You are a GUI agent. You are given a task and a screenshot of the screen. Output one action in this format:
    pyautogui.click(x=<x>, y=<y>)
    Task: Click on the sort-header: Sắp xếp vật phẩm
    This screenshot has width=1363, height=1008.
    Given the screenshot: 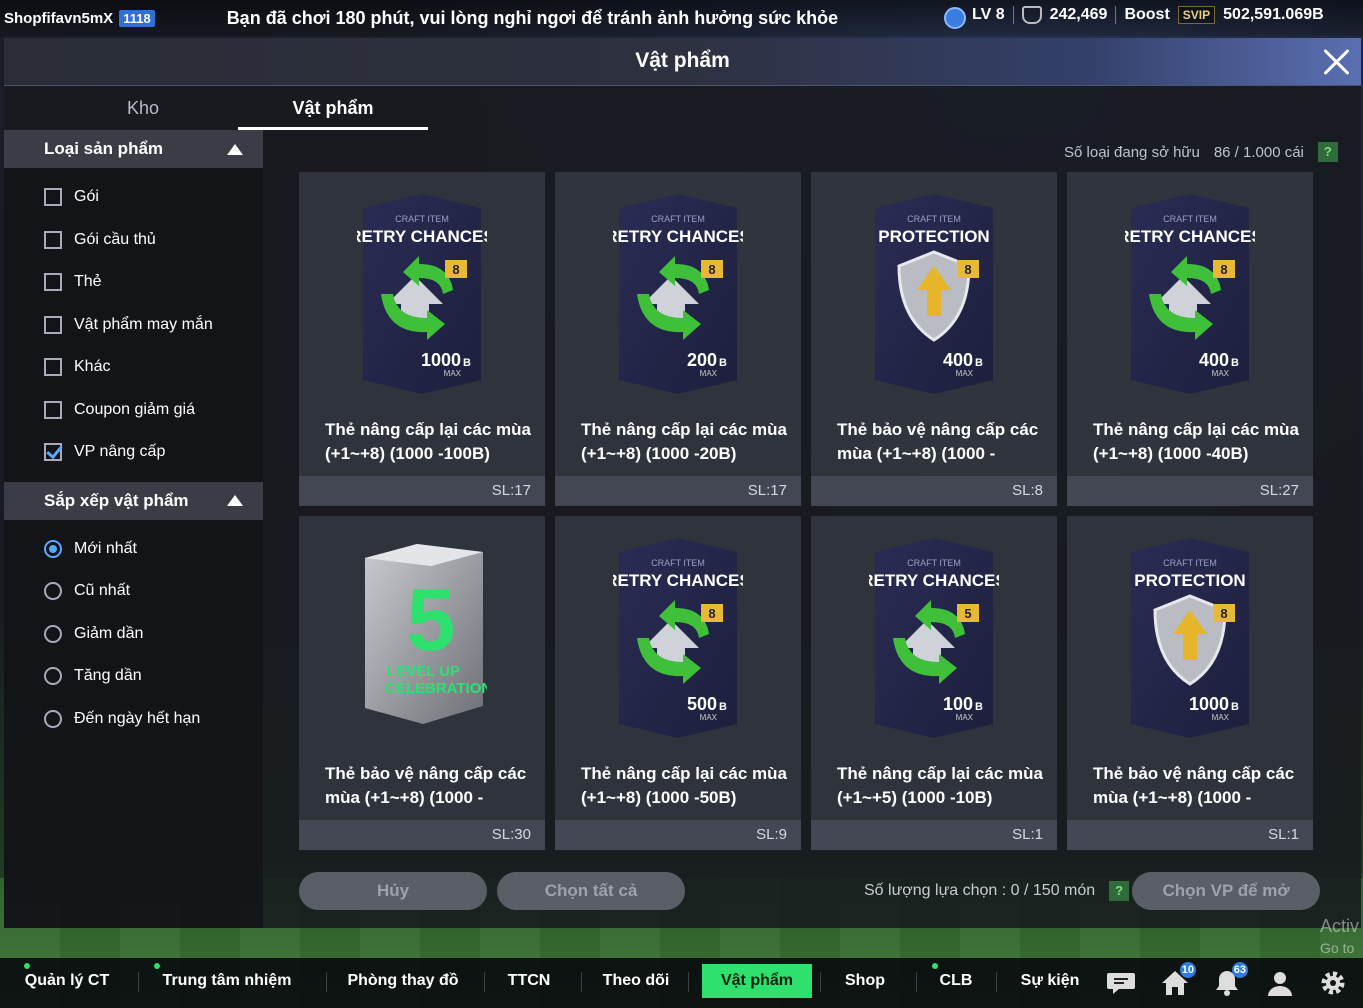 What is the action you would take?
    pyautogui.click(x=133, y=500)
    